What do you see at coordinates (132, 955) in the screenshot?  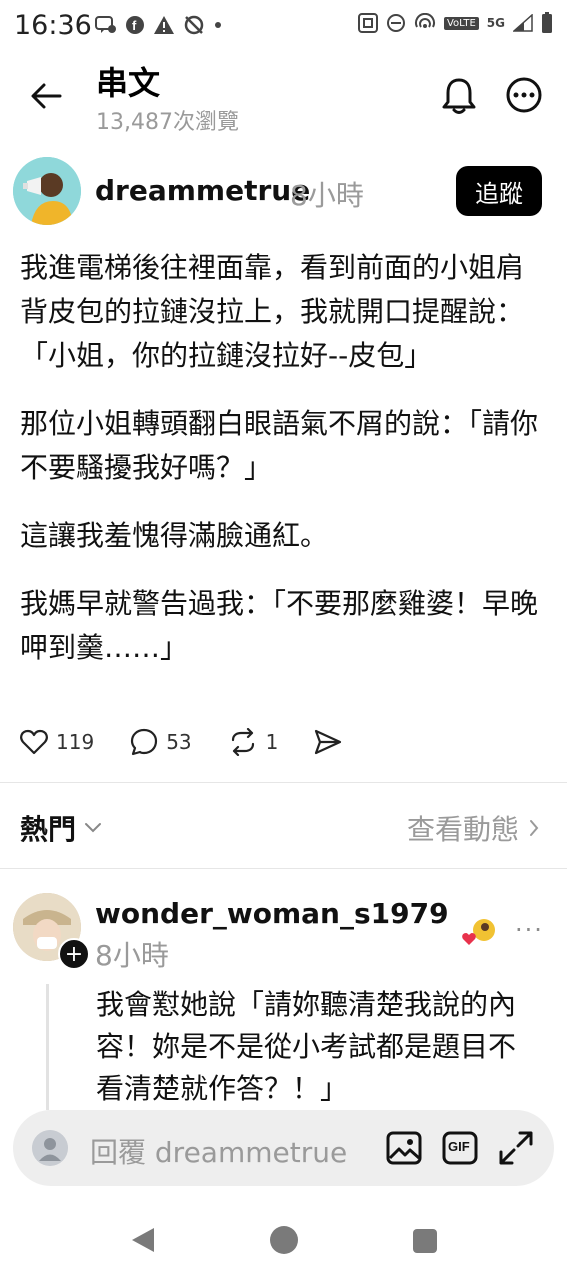 I see `reply-time: 8小時` at bounding box center [132, 955].